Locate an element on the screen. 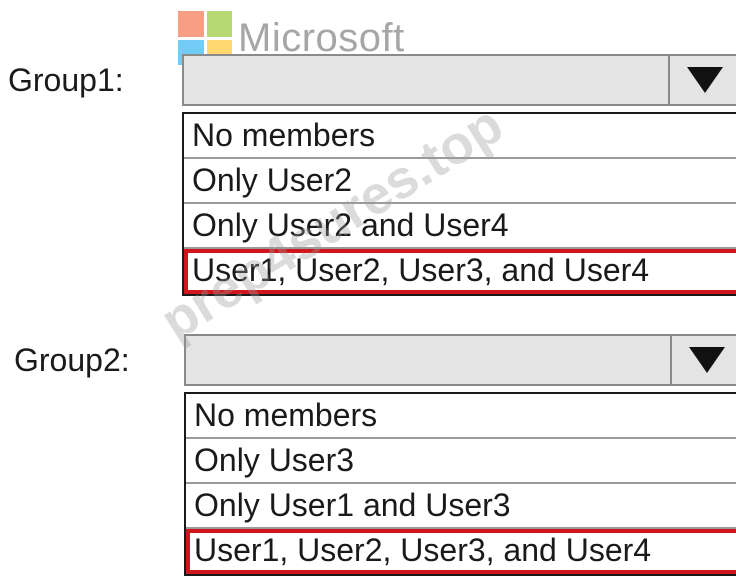 The height and width of the screenshot is (578, 736). group2-option-all-users: User1, User2, User3, and User4 is located at coordinates (461, 551).